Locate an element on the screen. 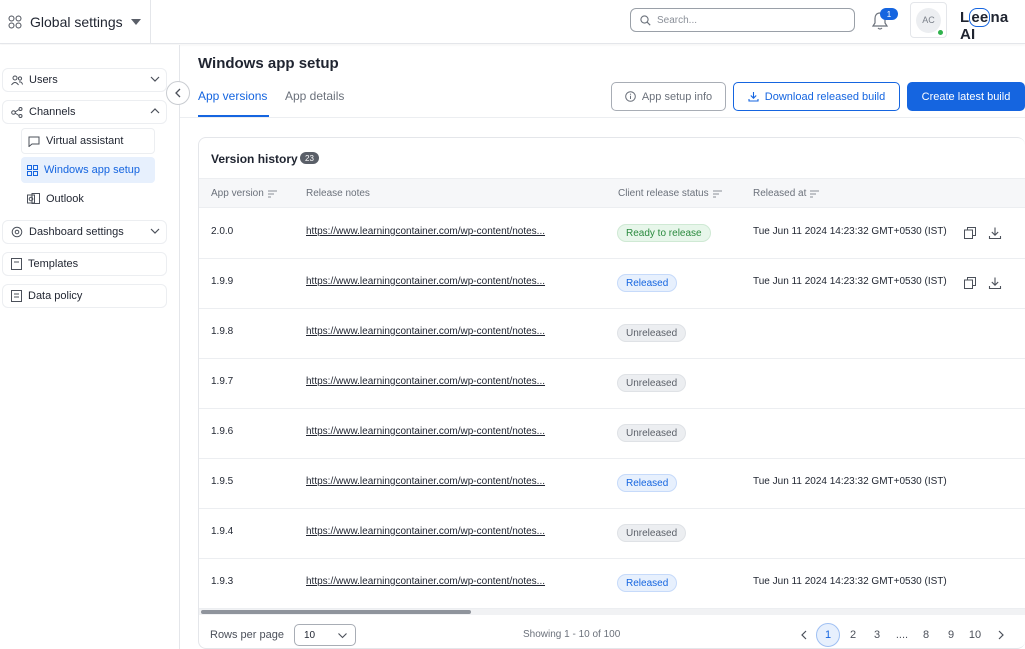 The width and height of the screenshot is (1025, 649). sidebar-item-windows-app-setup: Windows app setup is located at coordinates (88, 170).